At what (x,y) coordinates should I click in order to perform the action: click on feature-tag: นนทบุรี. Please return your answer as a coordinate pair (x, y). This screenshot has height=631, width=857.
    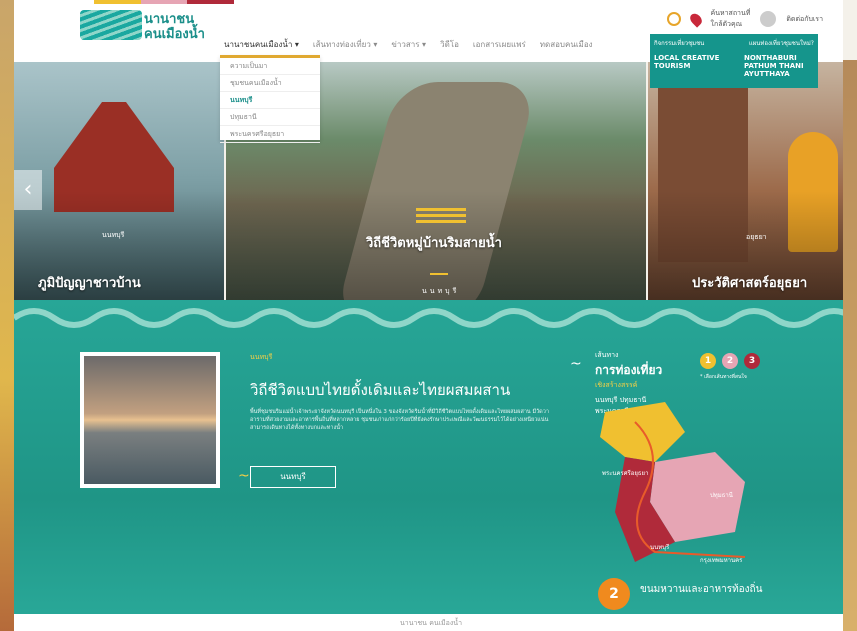
    Looking at the image, I should click on (261, 357).